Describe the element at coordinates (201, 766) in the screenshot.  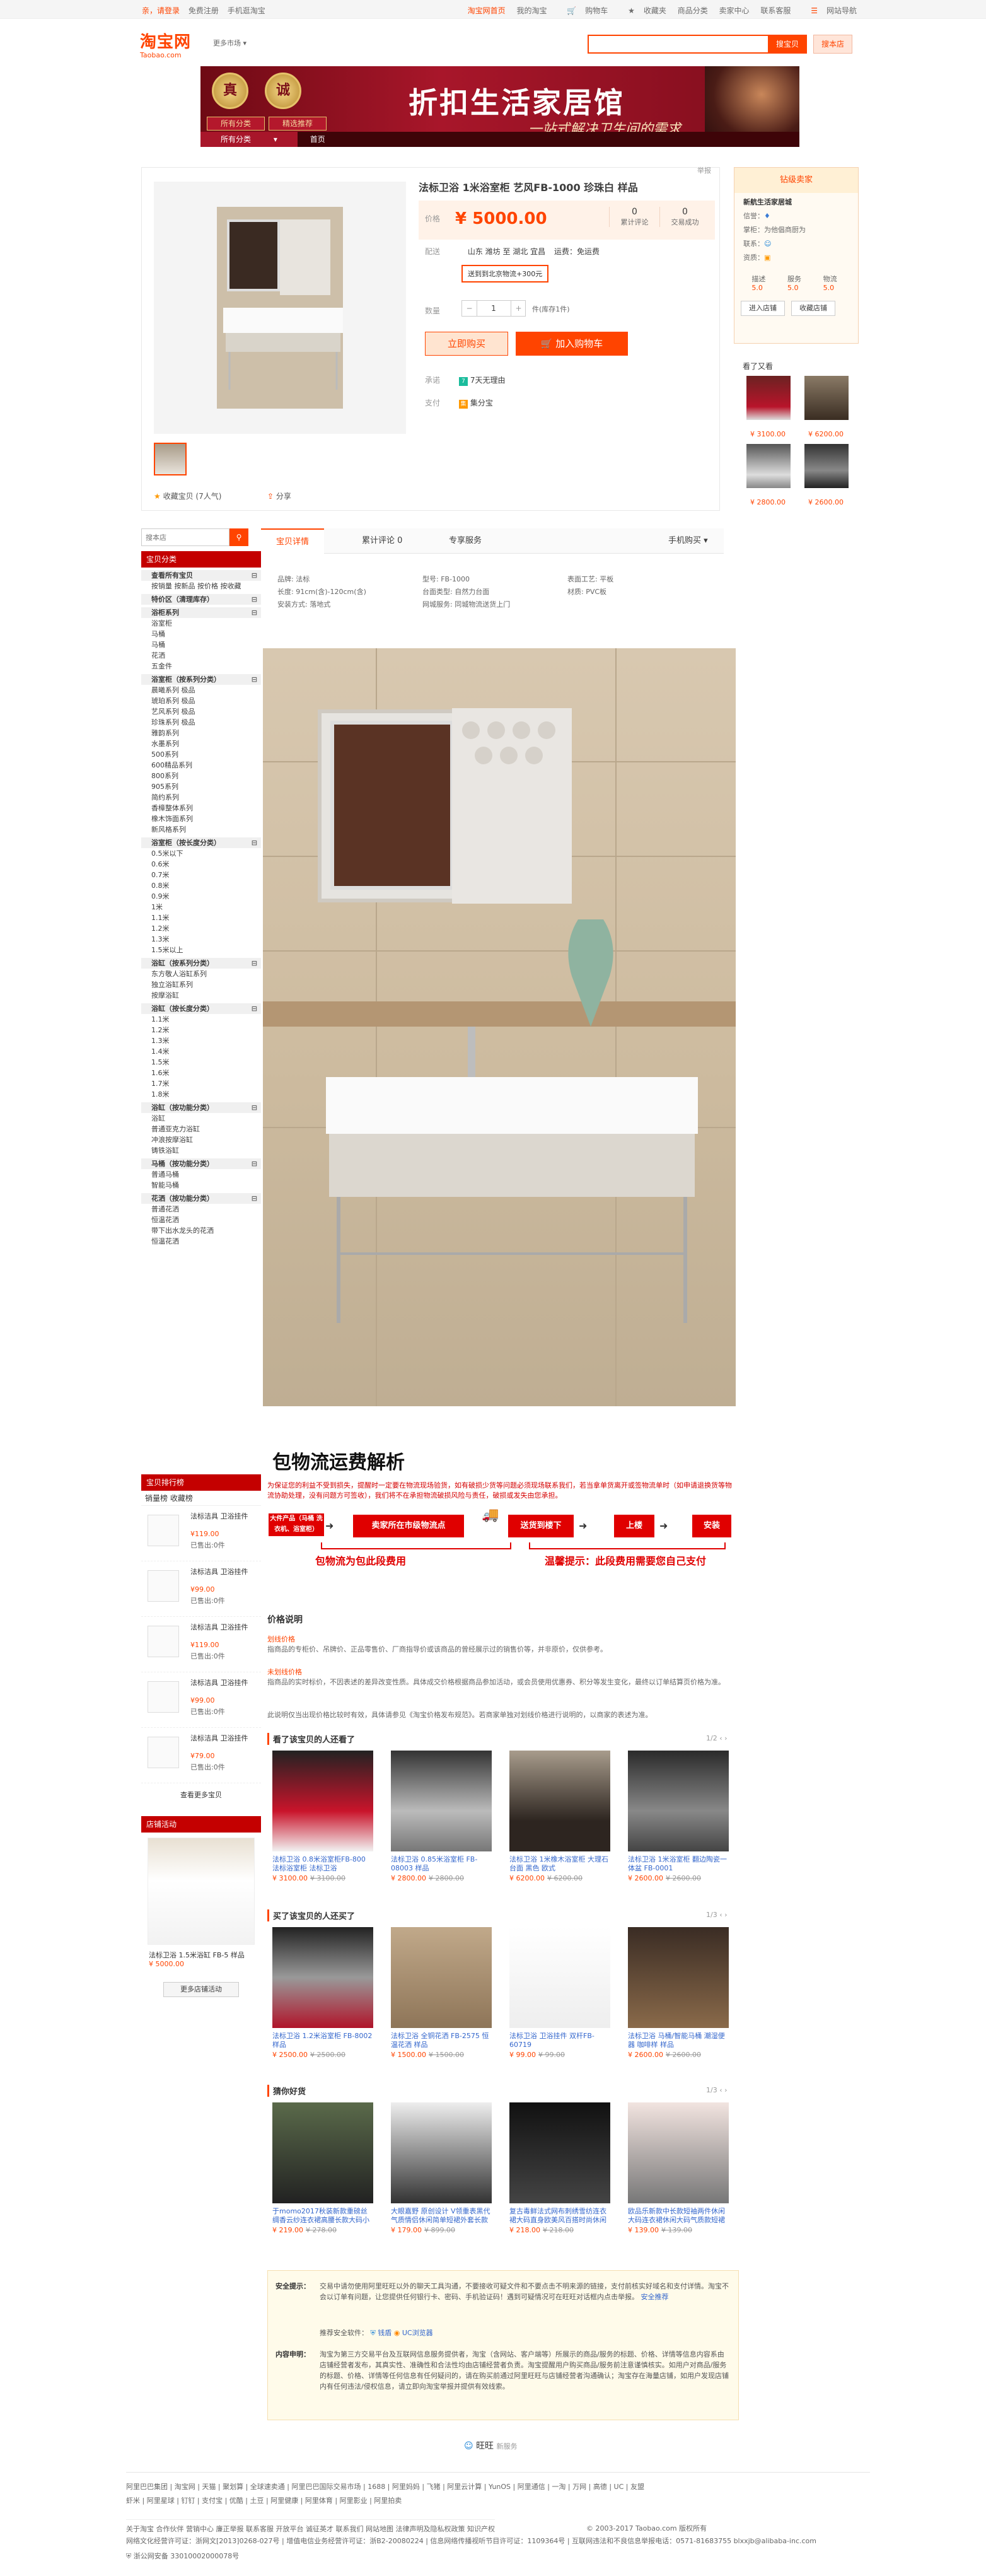
I see `category-item: 600精品系列` at that location.